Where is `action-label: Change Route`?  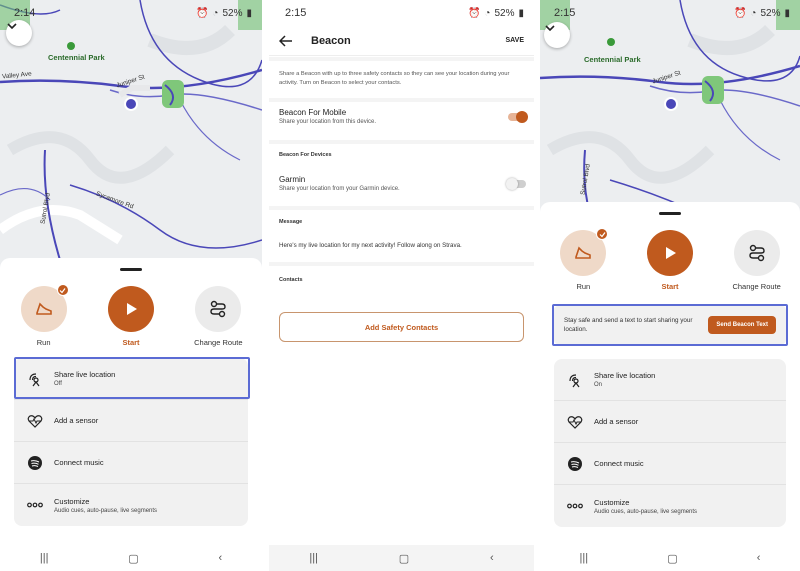 action-label: Change Route is located at coordinates (218, 342).